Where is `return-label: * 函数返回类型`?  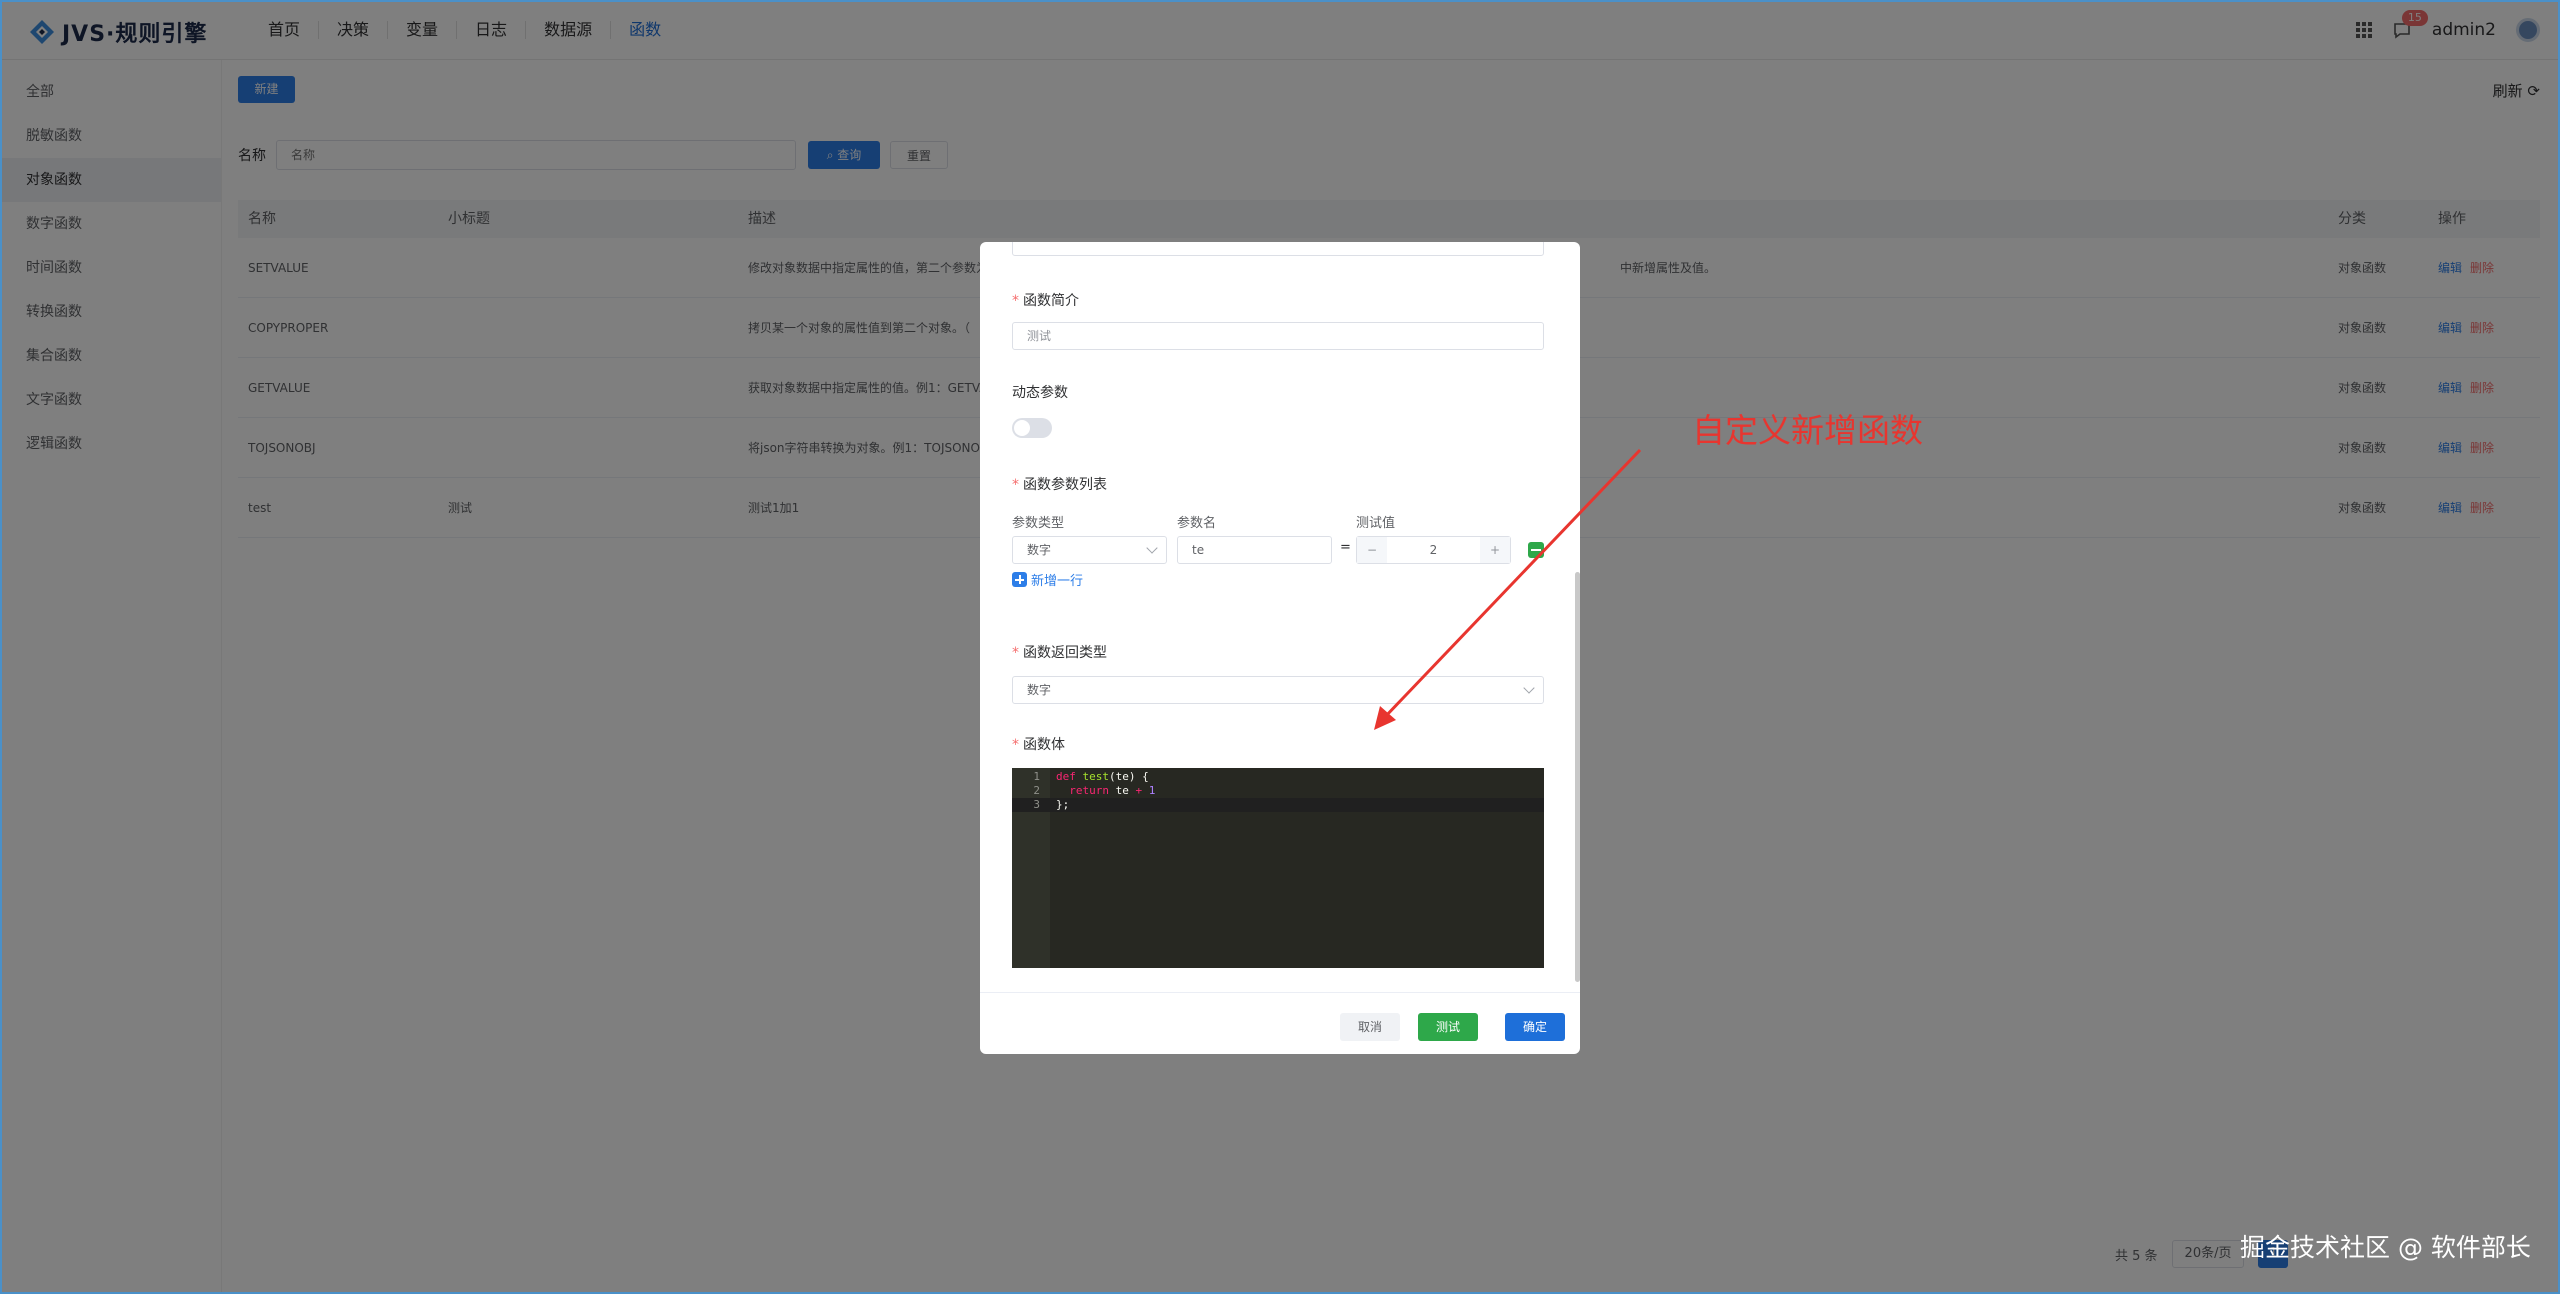 return-label: * 函数返回类型 is located at coordinates (1059, 653).